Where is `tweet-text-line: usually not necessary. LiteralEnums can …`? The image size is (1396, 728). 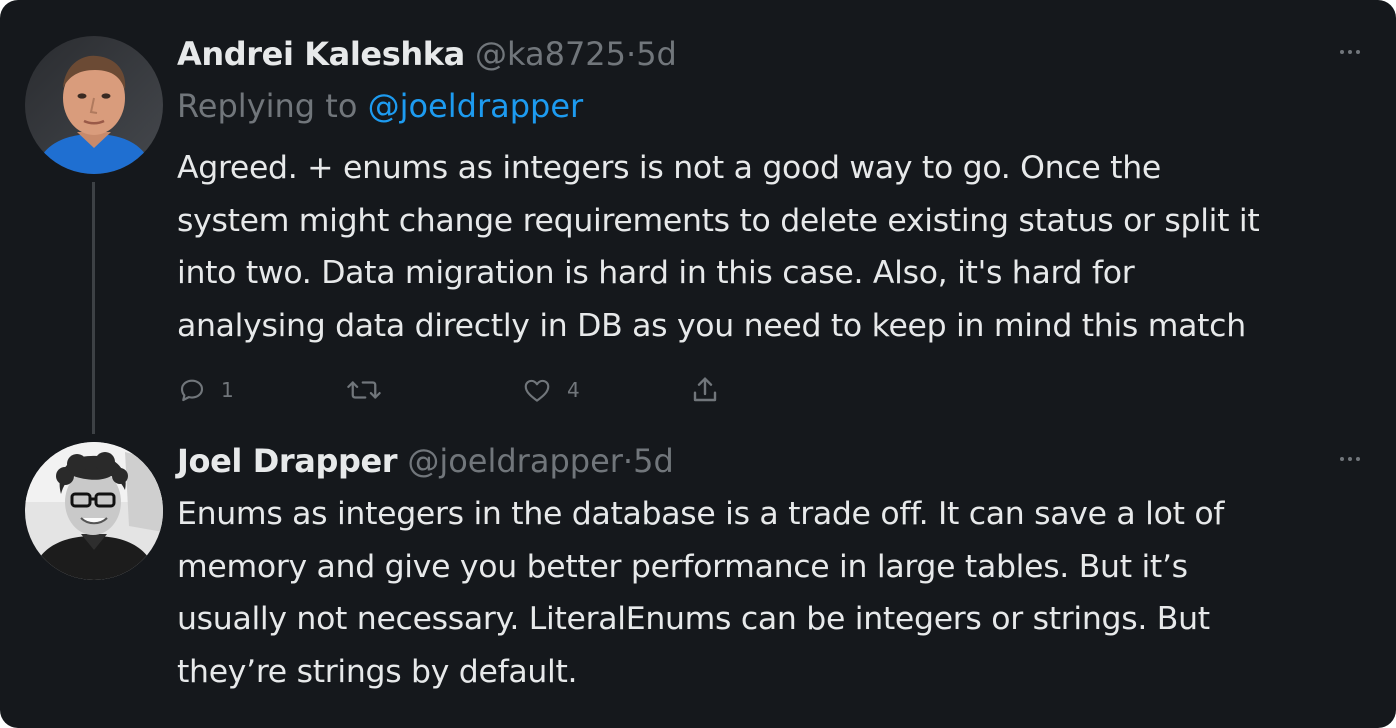 tweet-text-line: usually not necessary. LiteralEnums can … is located at coordinates (693, 619).